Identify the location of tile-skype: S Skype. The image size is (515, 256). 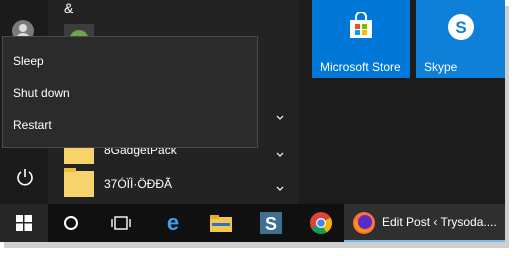
(460, 39).